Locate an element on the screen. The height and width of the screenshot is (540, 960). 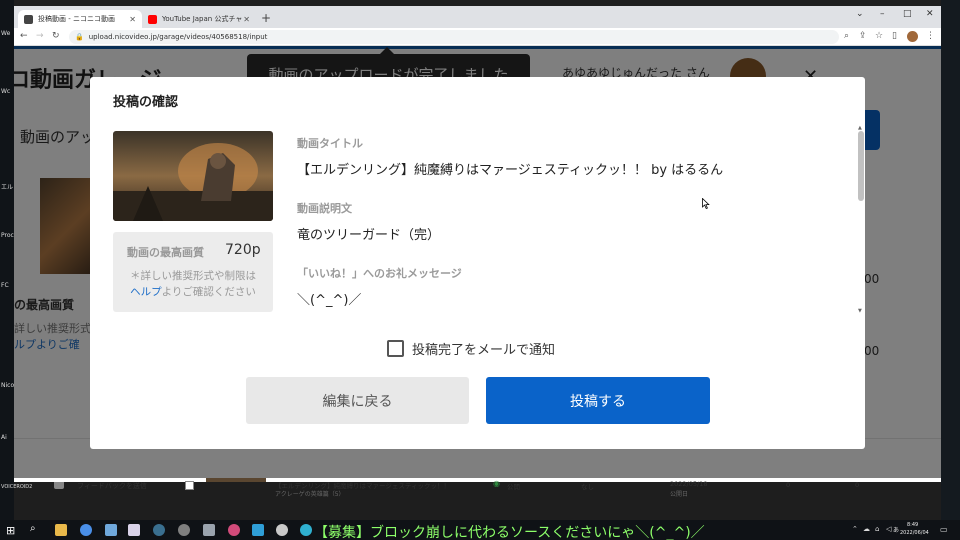
details-scrollbar: ▲ ▼ is located at coordinates (861, 221).